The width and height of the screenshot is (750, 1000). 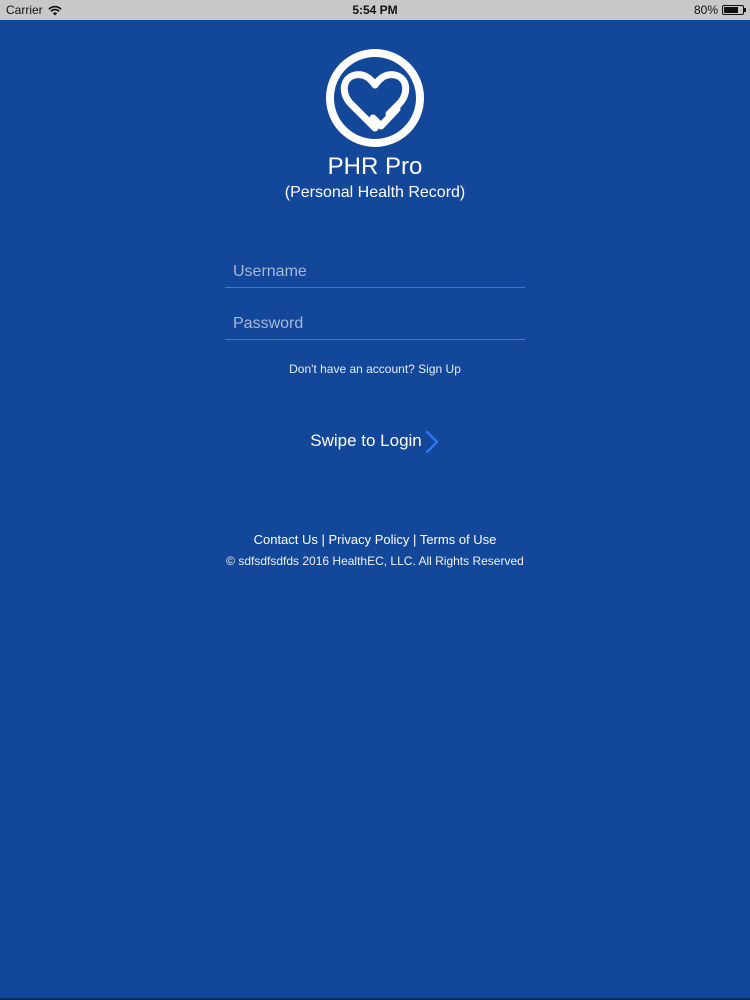 I want to click on status-right: 80%, so click(x=719, y=10).